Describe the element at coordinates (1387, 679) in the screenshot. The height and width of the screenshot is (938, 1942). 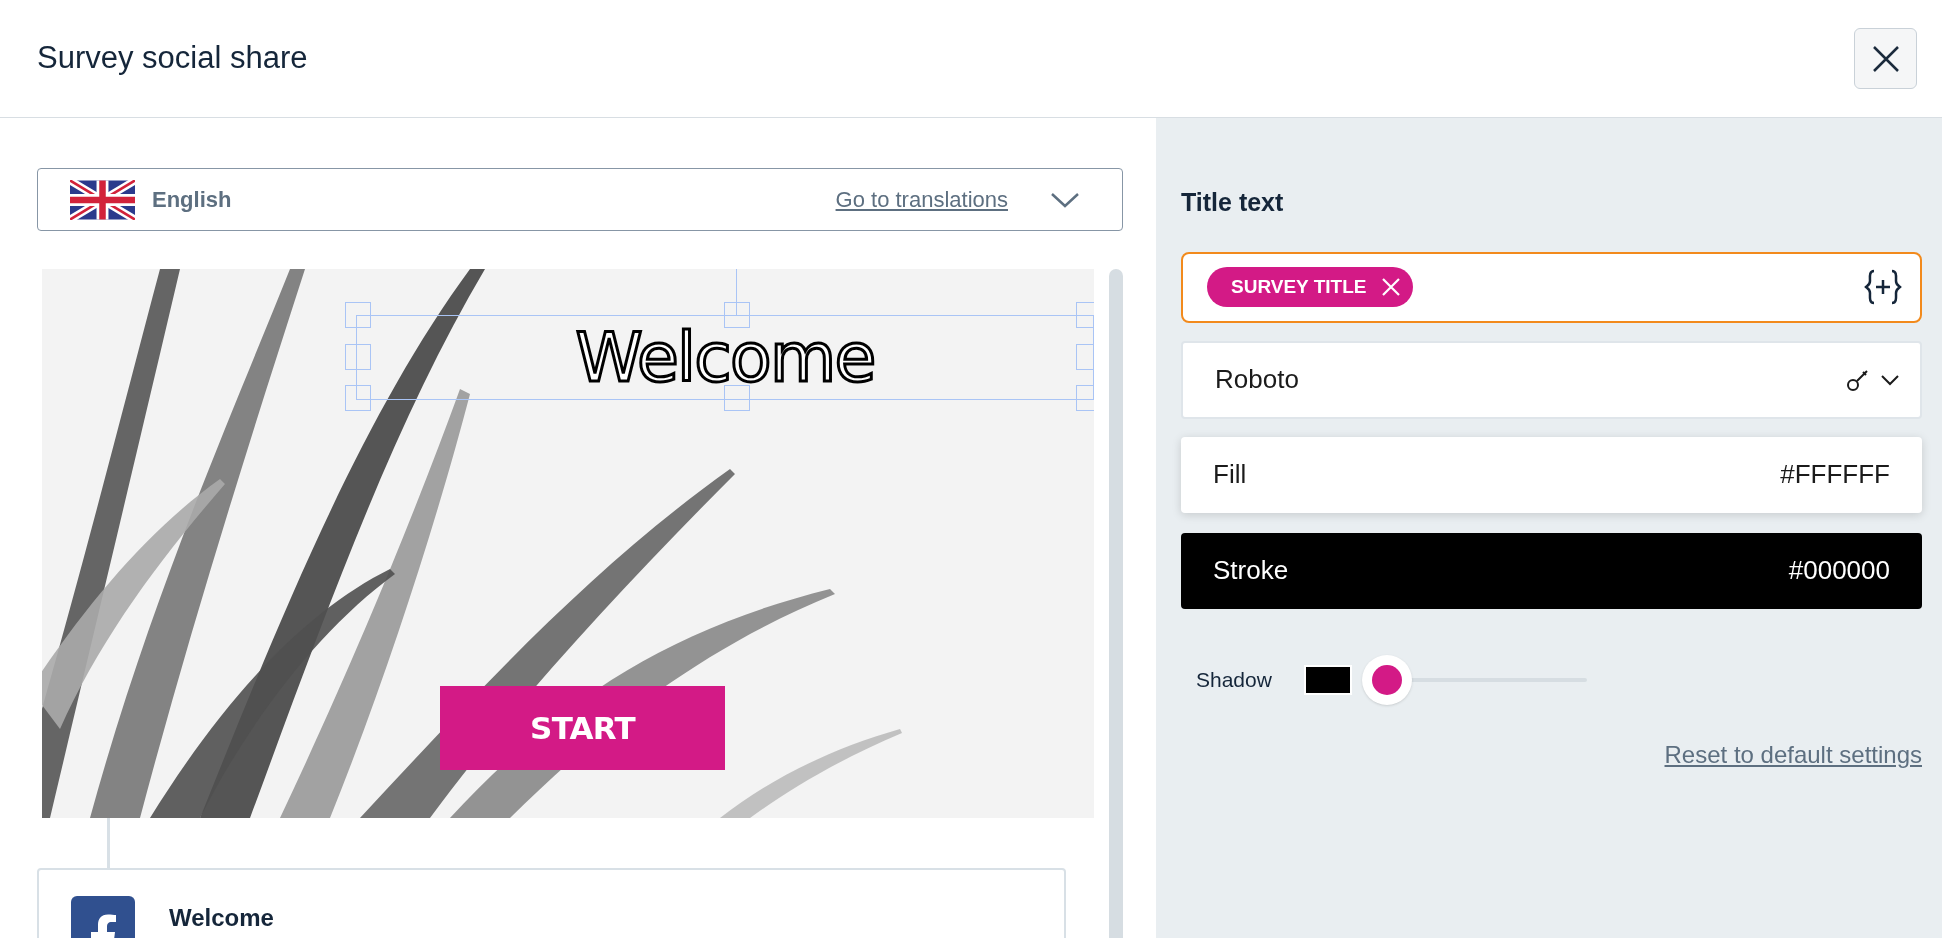
I see `slider-thumb` at that location.